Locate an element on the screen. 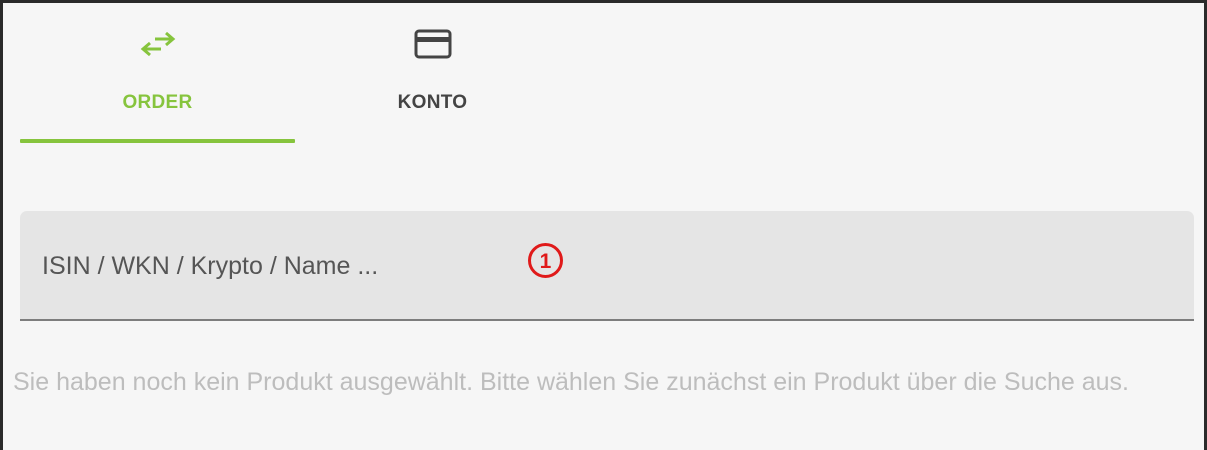 The height and width of the screenshot is (450, 1207). tab-order-label: ORDER is located at coordinates (157, 102).